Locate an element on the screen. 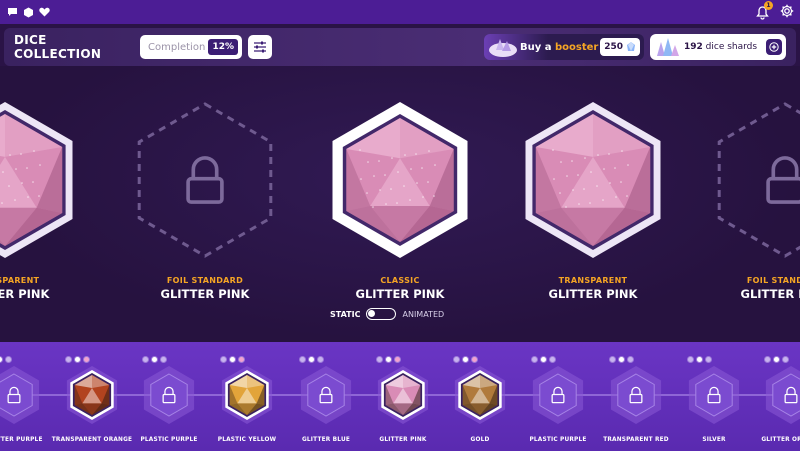 The width and height of the screenshot is (800, 451). plus-circle-icon is located at coordinates (774, 47).